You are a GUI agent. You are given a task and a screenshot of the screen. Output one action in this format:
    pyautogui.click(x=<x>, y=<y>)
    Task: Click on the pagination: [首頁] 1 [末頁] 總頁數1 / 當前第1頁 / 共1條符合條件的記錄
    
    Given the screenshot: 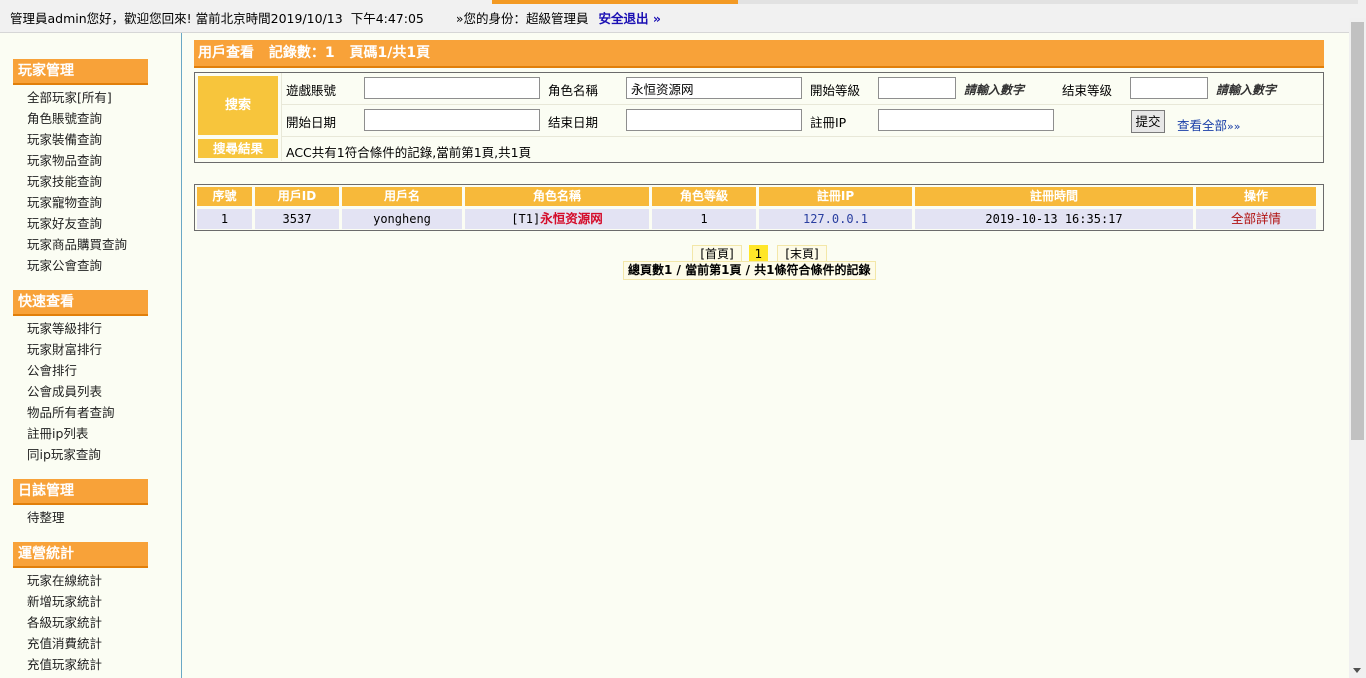 What is the action you would take?
    pyautogui.click(x=683, y=265)
    